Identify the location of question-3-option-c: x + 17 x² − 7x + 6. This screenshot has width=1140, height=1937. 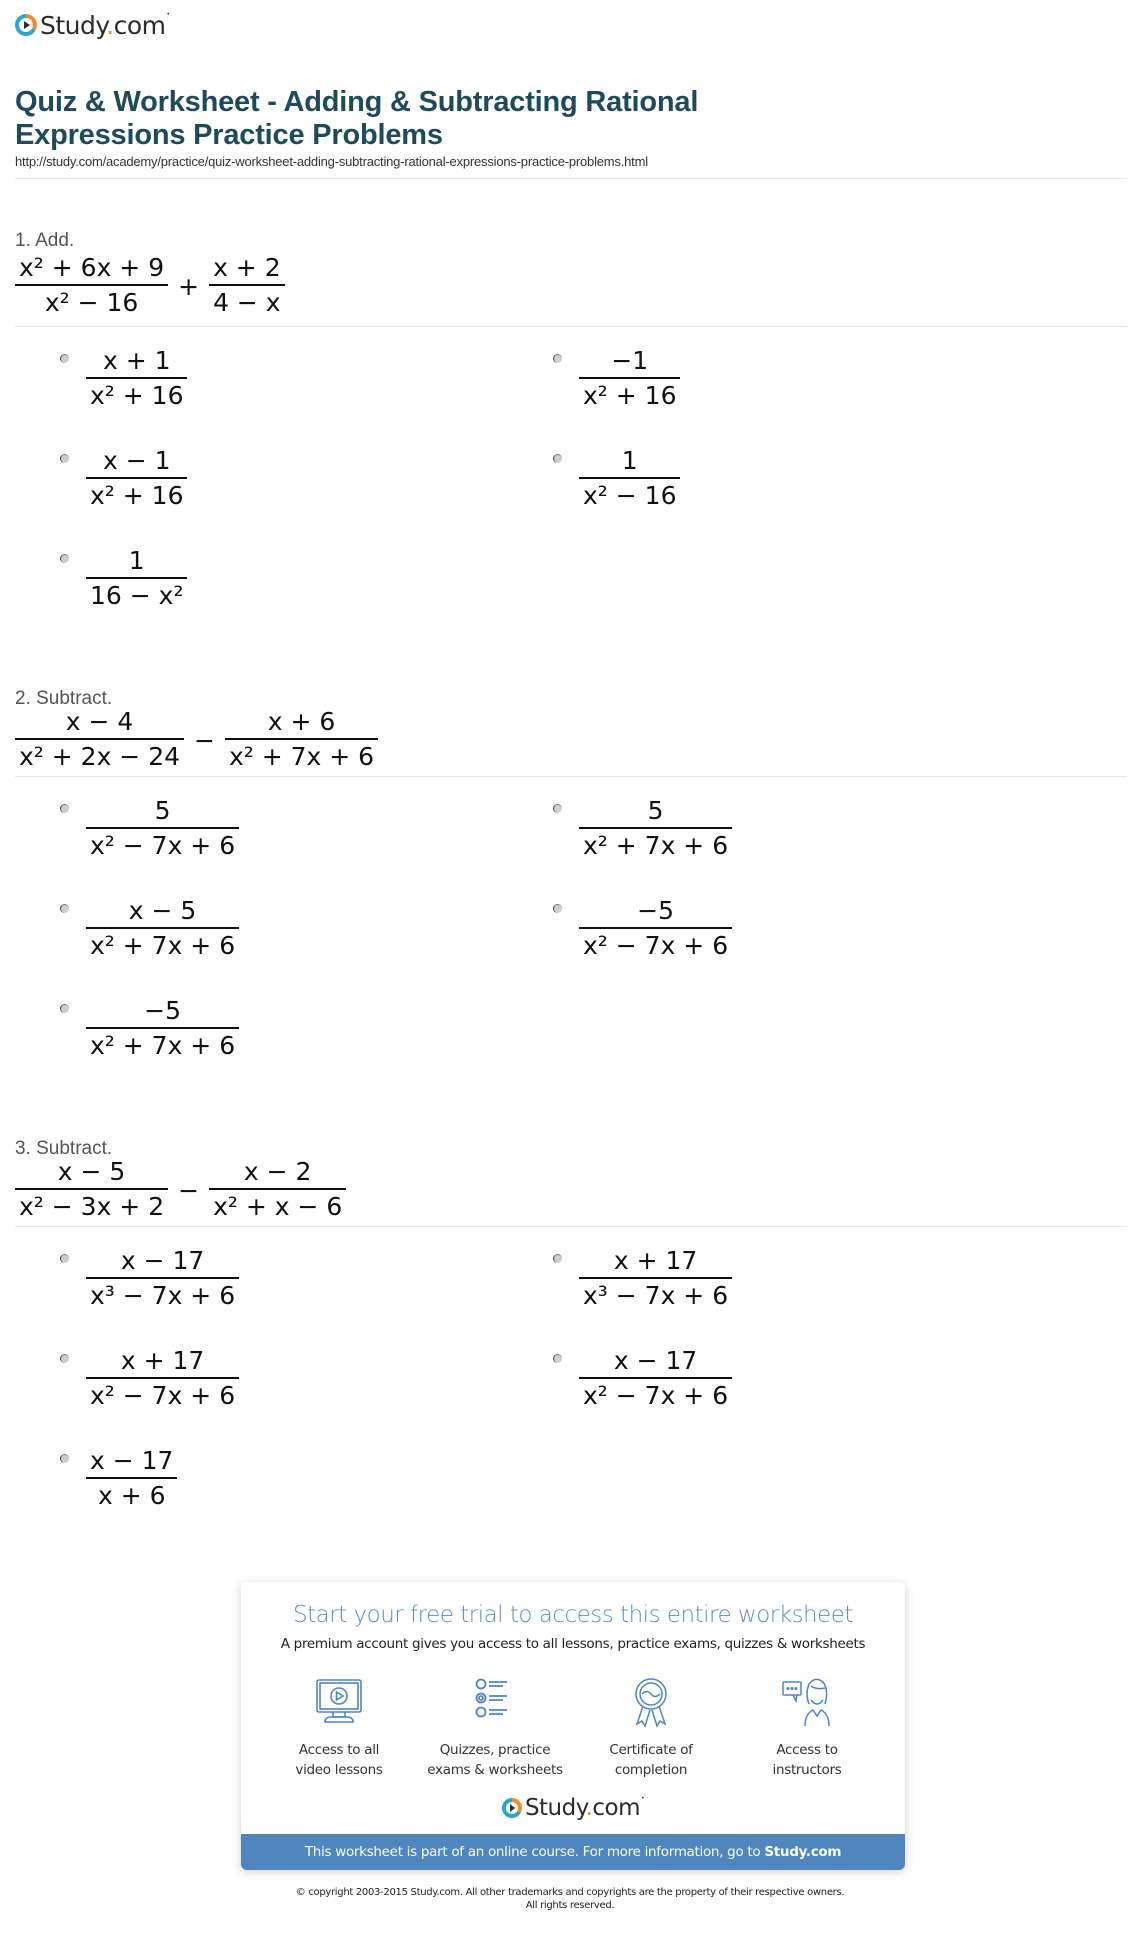
(150, 1379).